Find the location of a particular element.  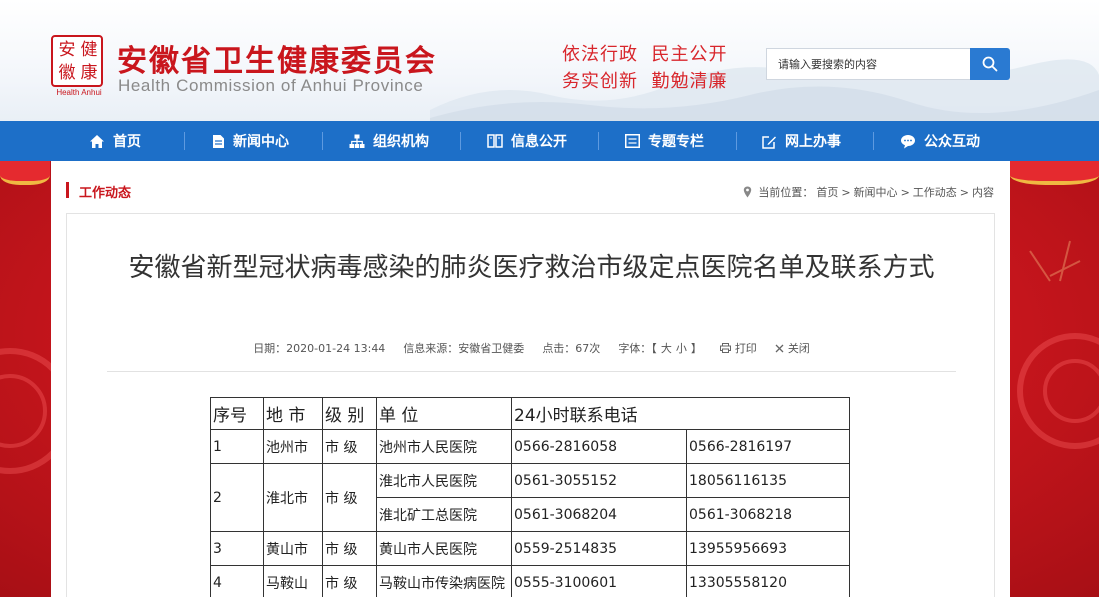

nav-item-news: 新闻中心 is located at coordinates (250, 141).